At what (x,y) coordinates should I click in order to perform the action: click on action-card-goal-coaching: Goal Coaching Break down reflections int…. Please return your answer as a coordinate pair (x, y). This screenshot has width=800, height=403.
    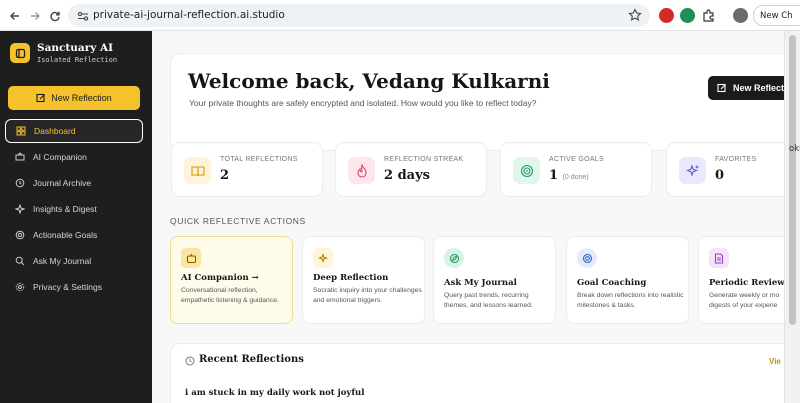
    Looking at the image, I should click on (627, 280).